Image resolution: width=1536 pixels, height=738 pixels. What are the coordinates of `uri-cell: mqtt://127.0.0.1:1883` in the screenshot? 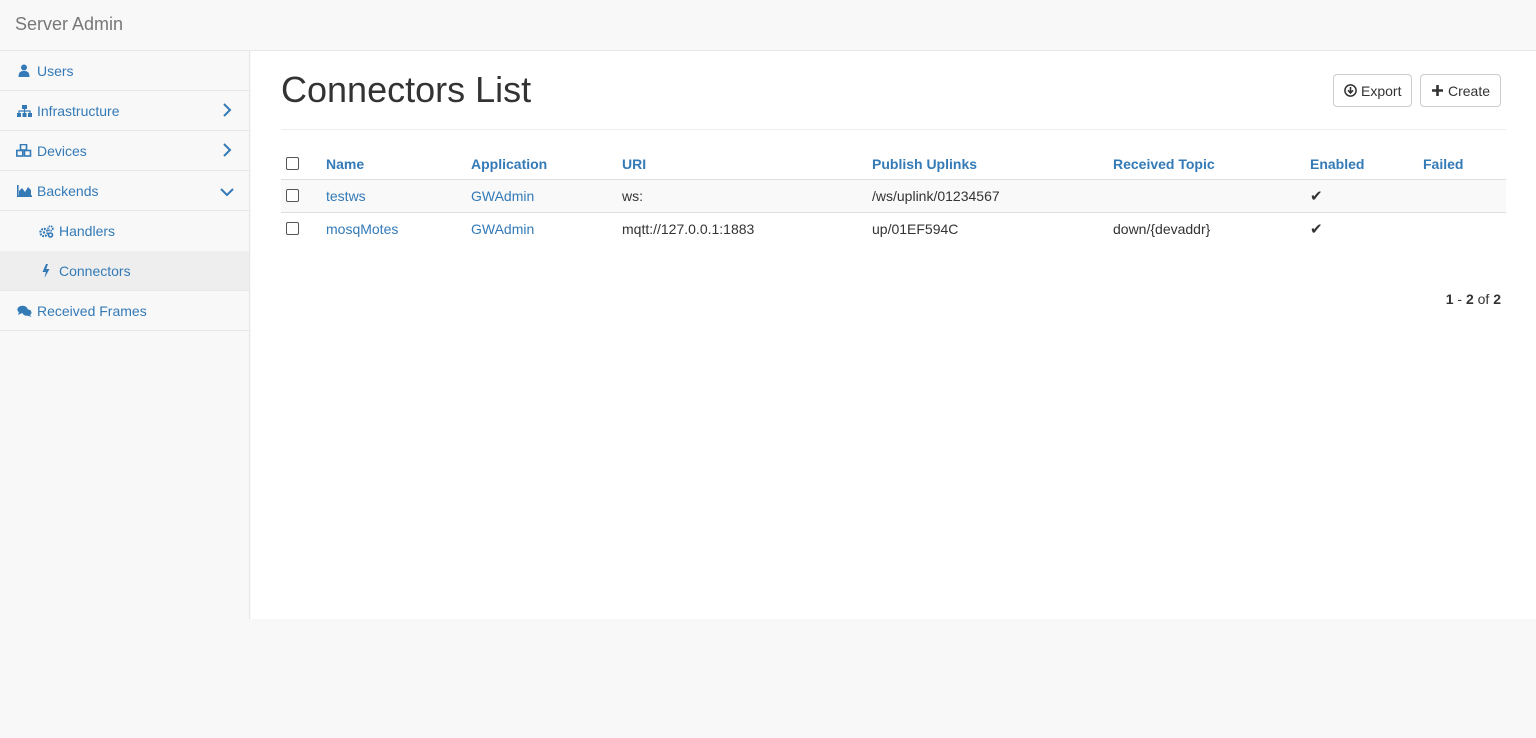 It's located at (688, 228).